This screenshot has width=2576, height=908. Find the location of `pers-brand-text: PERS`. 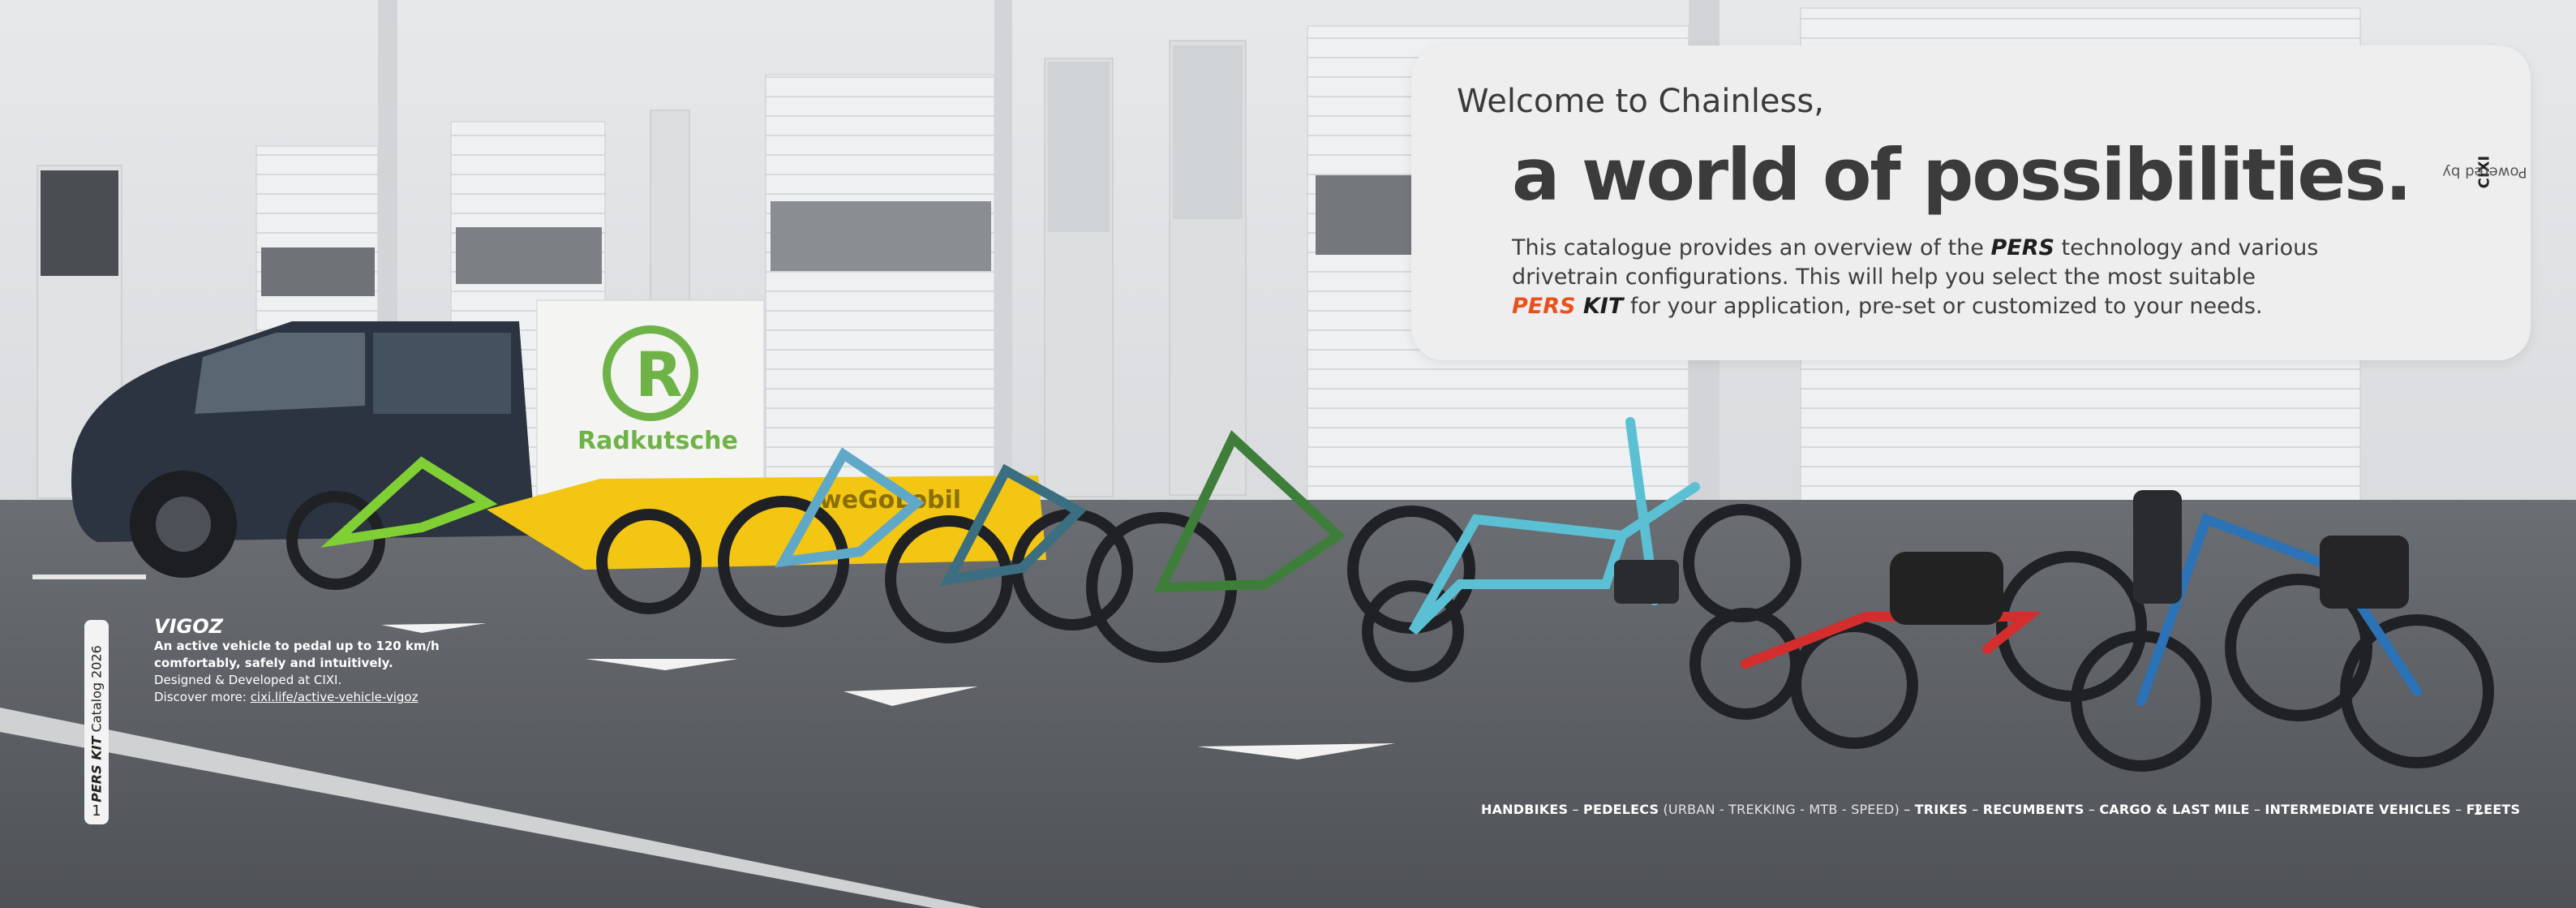

pers-brand-text: PERS is located at coordinates (2022, 248).